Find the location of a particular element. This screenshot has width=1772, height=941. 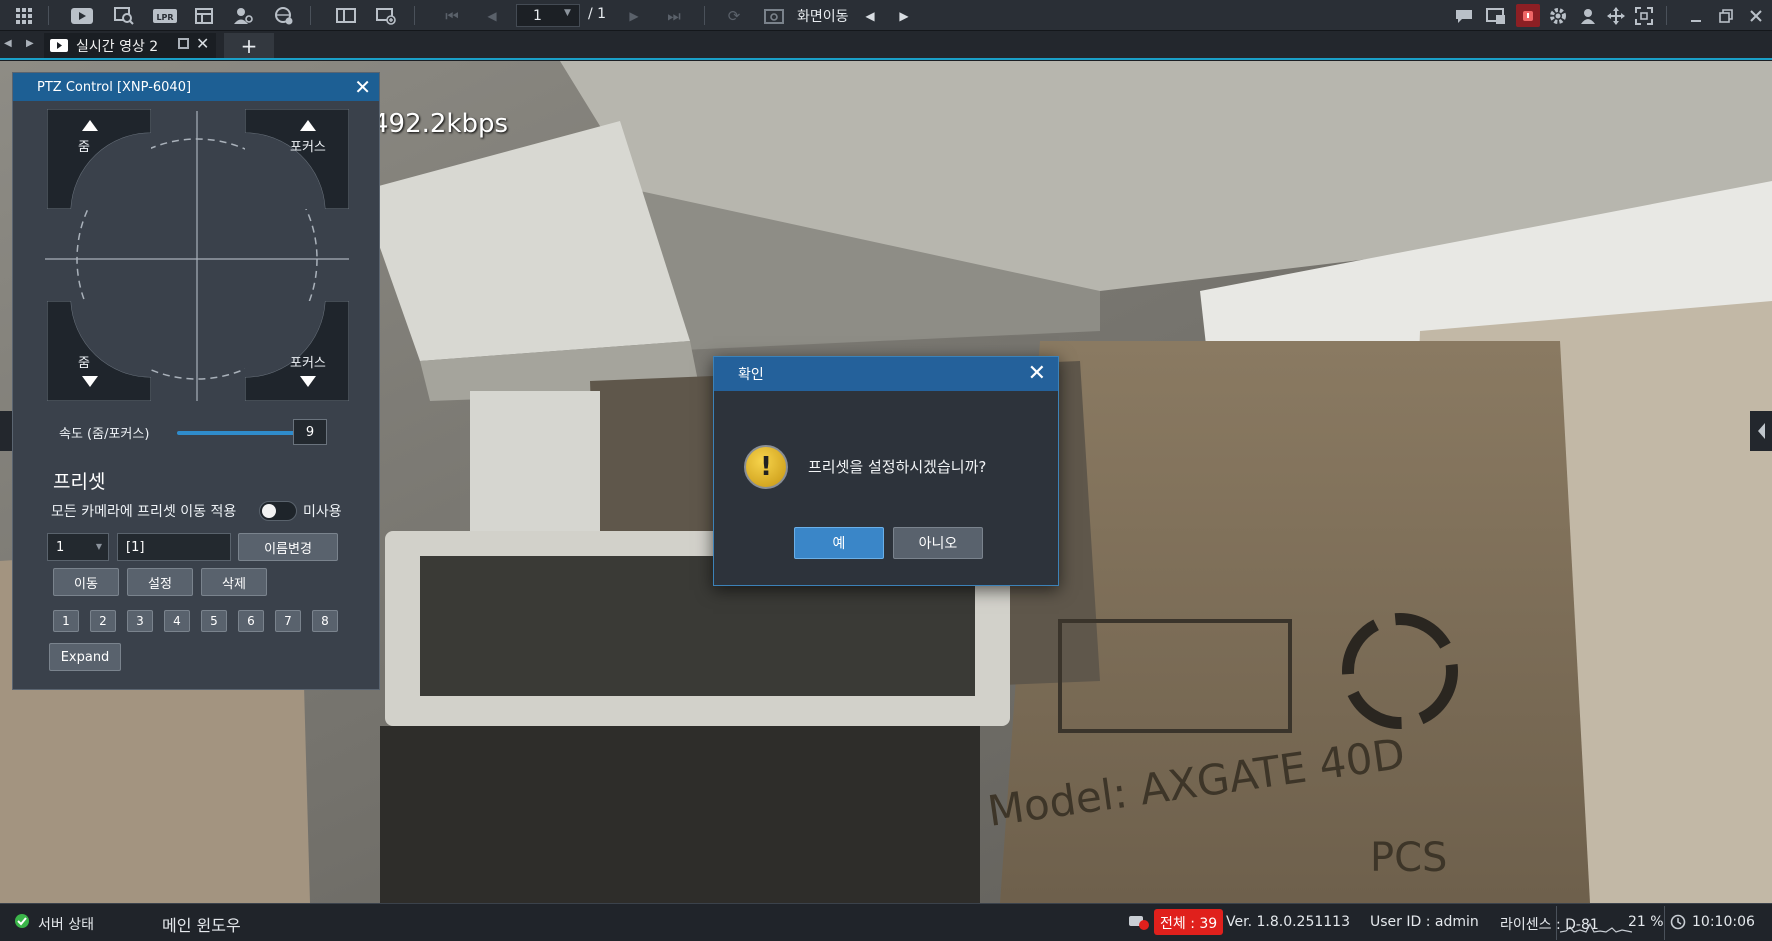

rename-button: 이름변경 is located at coordinates (288, 547).